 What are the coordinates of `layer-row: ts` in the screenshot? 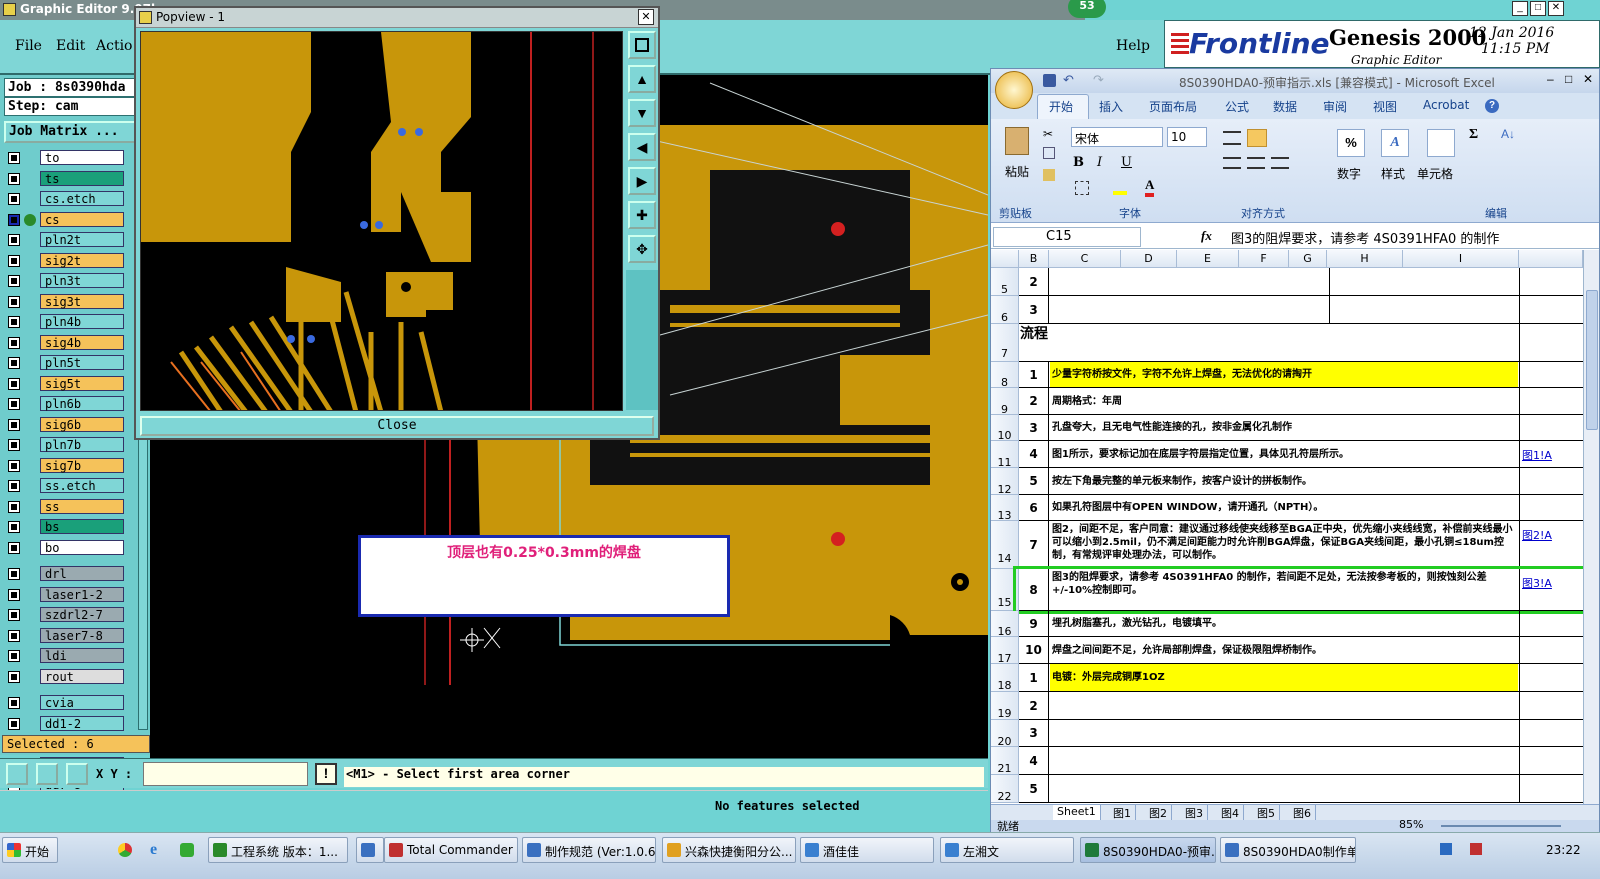 It's located at (74, 178).